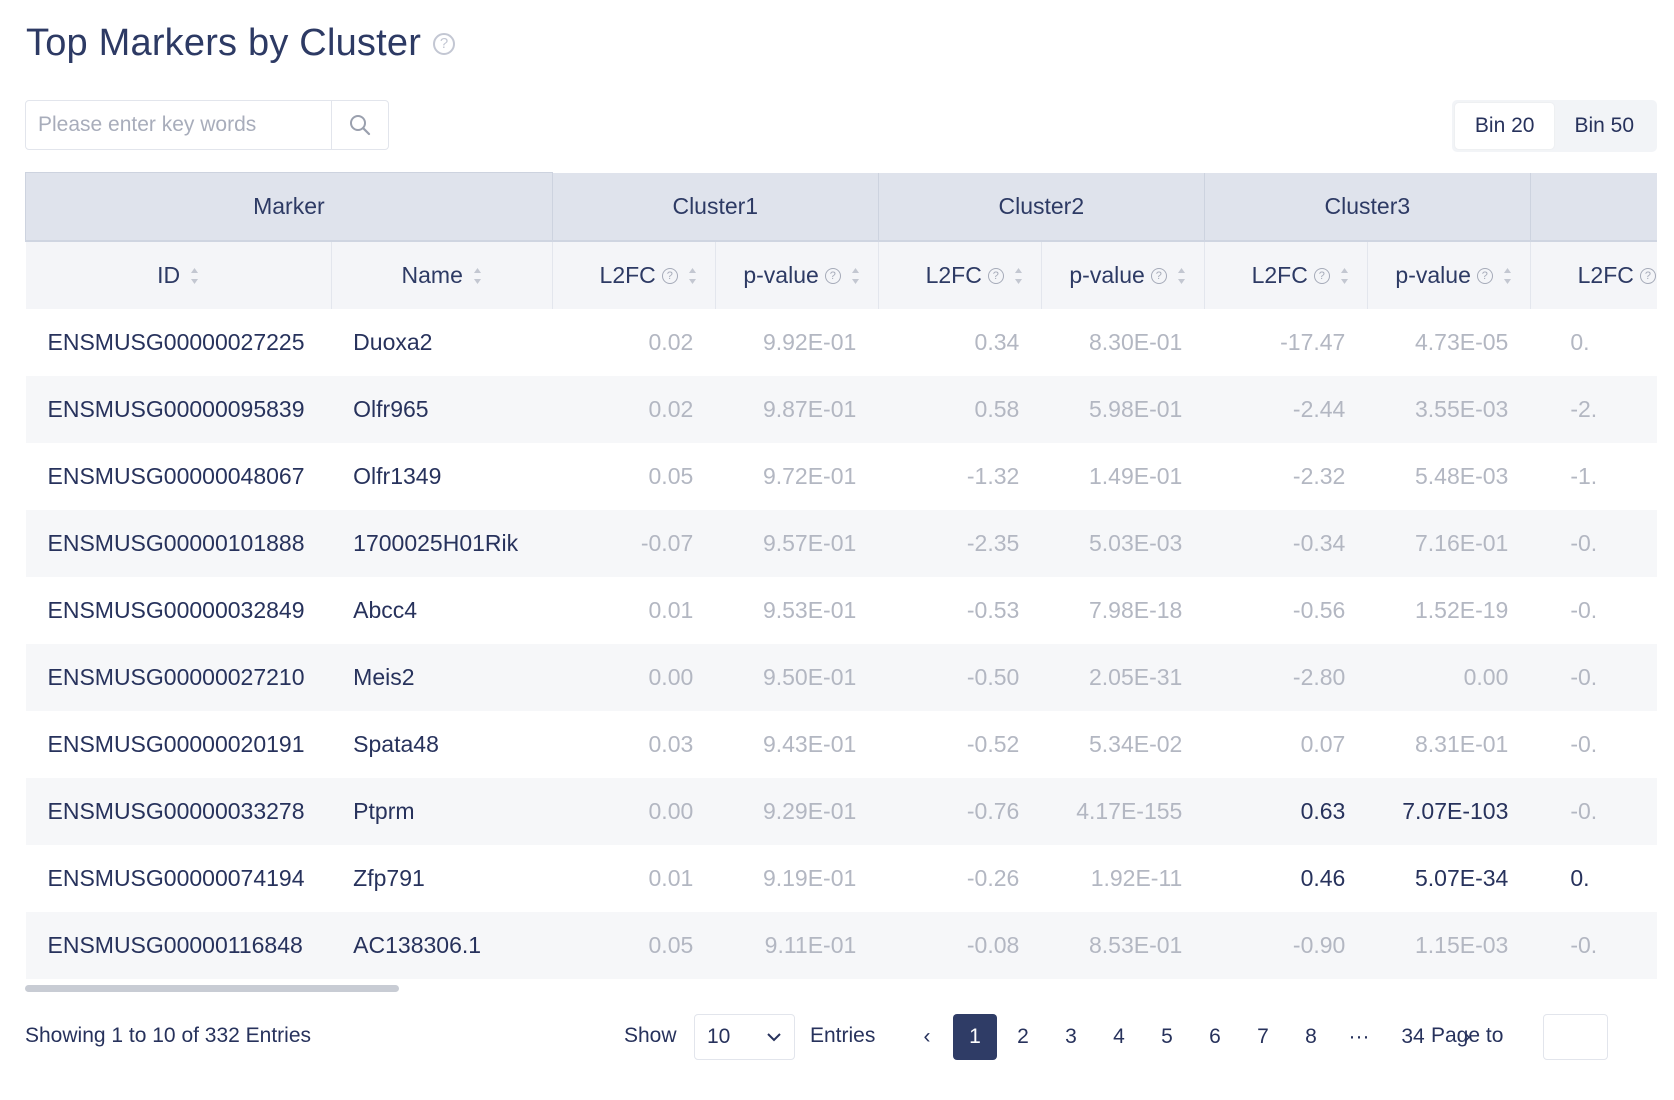 The height and width of the screenshot is (1100, 1674). I want to click on cell-l2fc: 0.00, so click(634, 677).